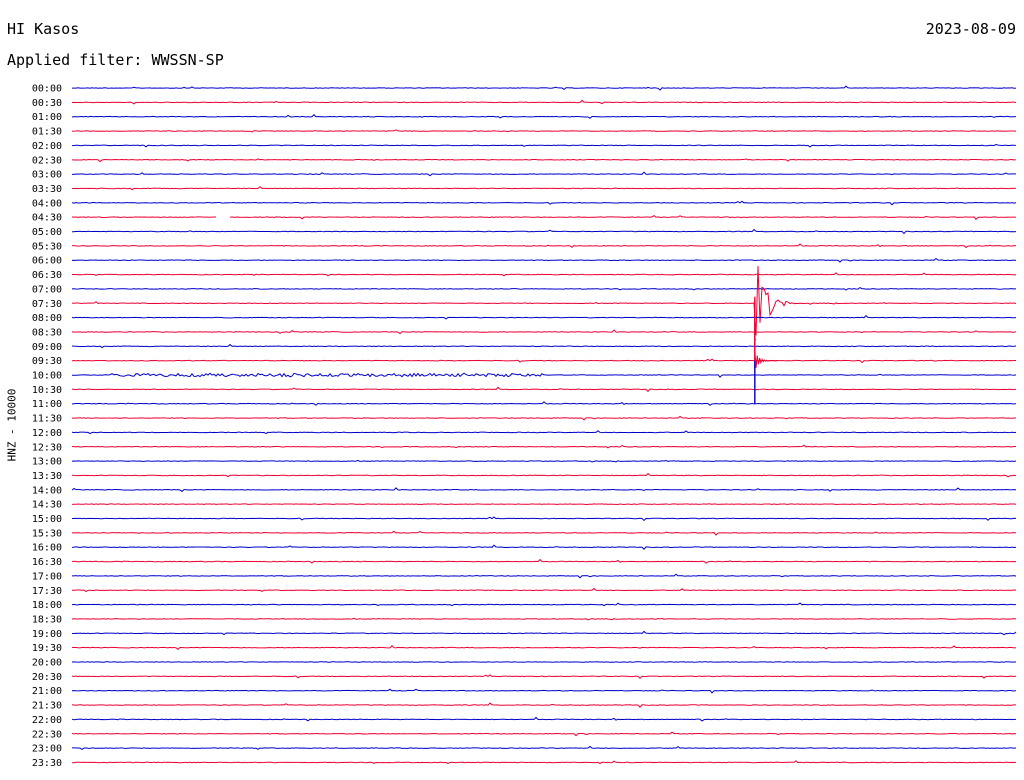 The image size is (1024, 780). What do you see at coordinates (47, 619) in the screenshot?
I see `row-time-label: 18:30` at bounding box center [47, 619].